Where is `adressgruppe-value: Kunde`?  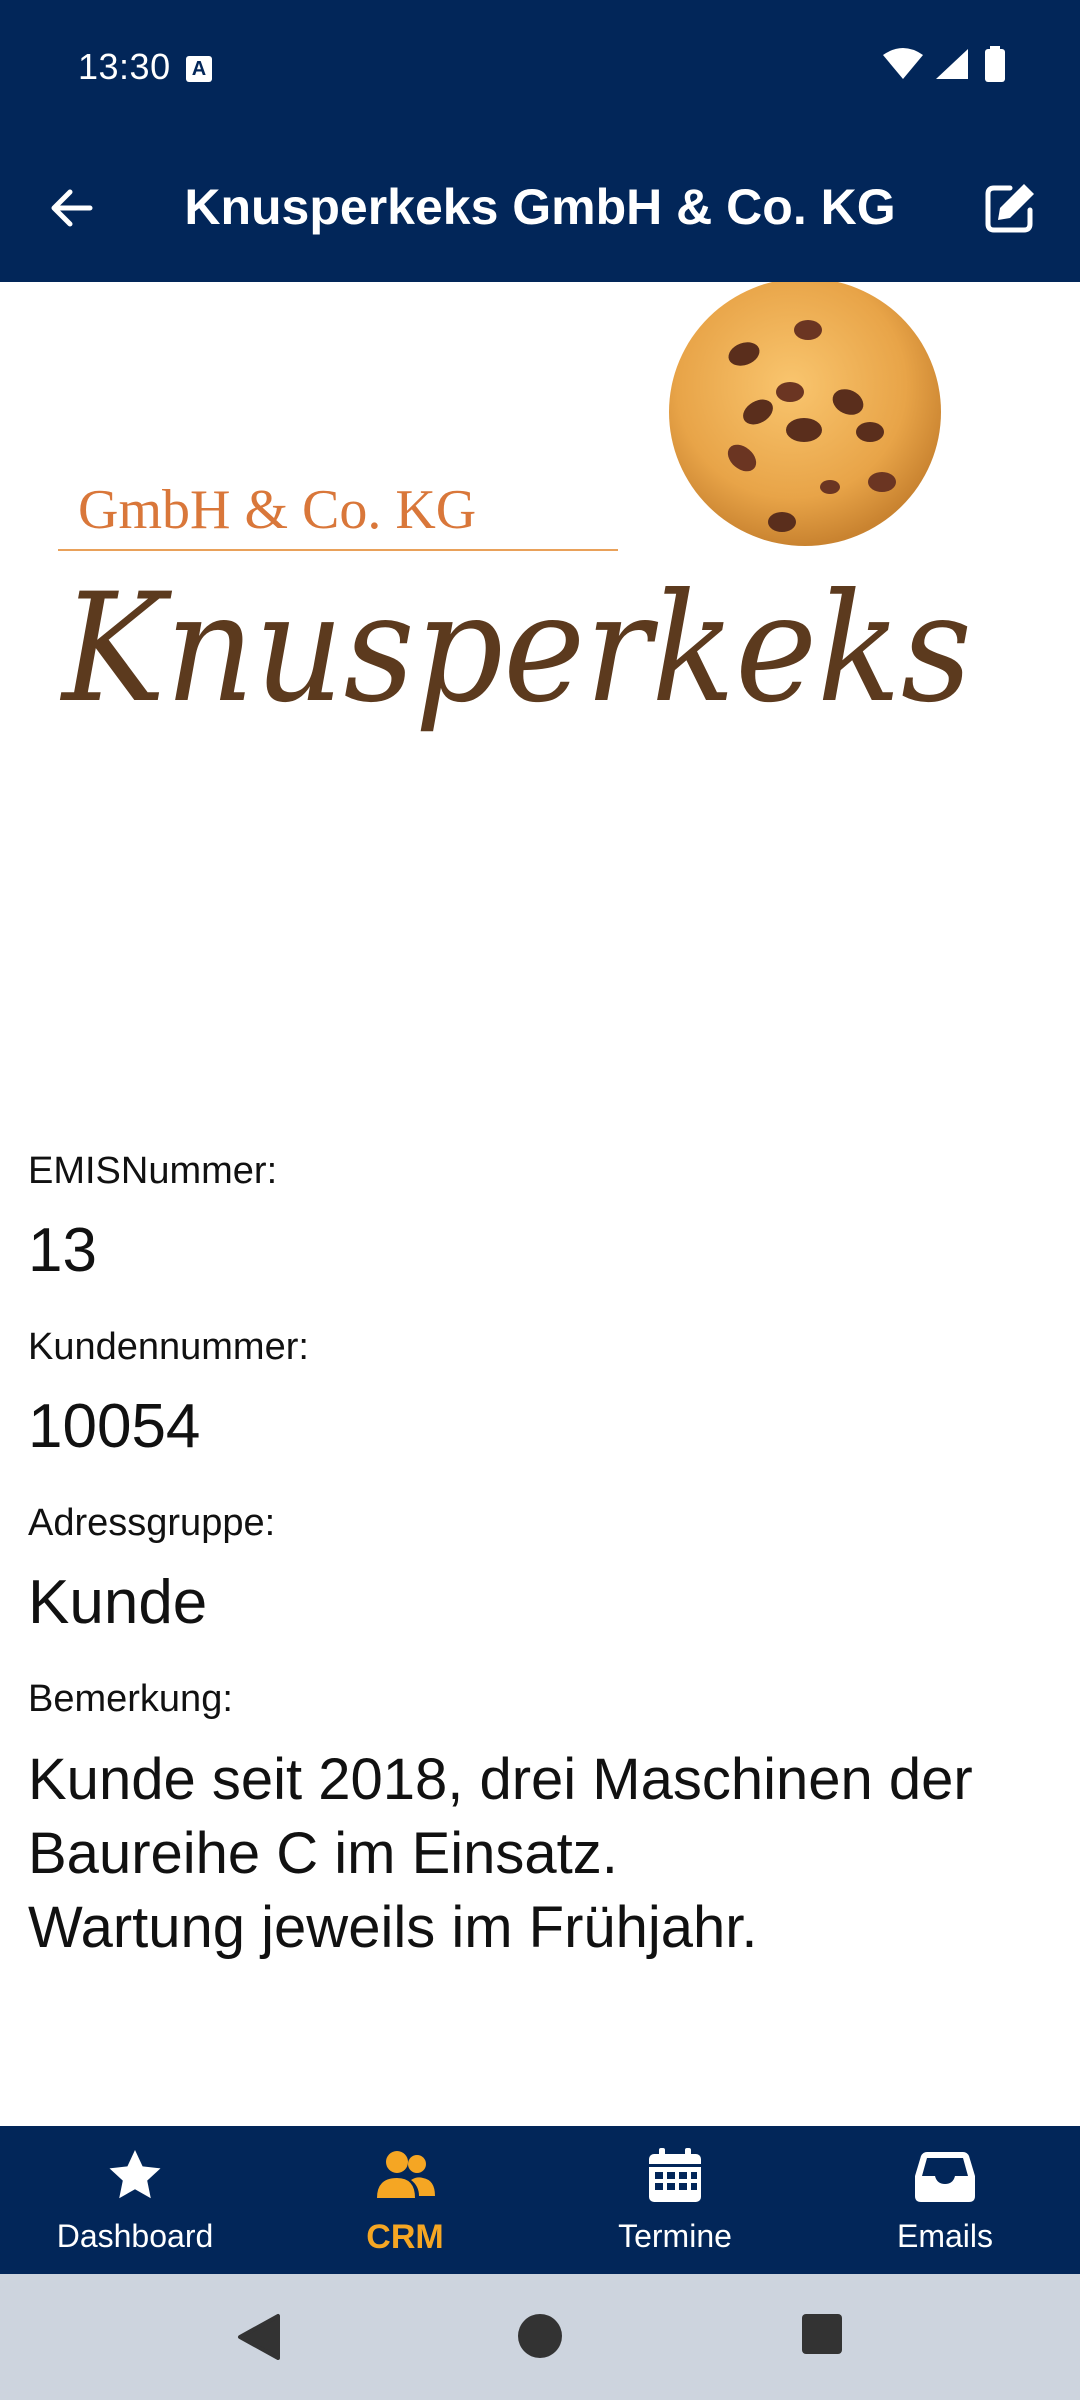
adressgruppe-value: Kunde is located at coordinates (118, 1602).